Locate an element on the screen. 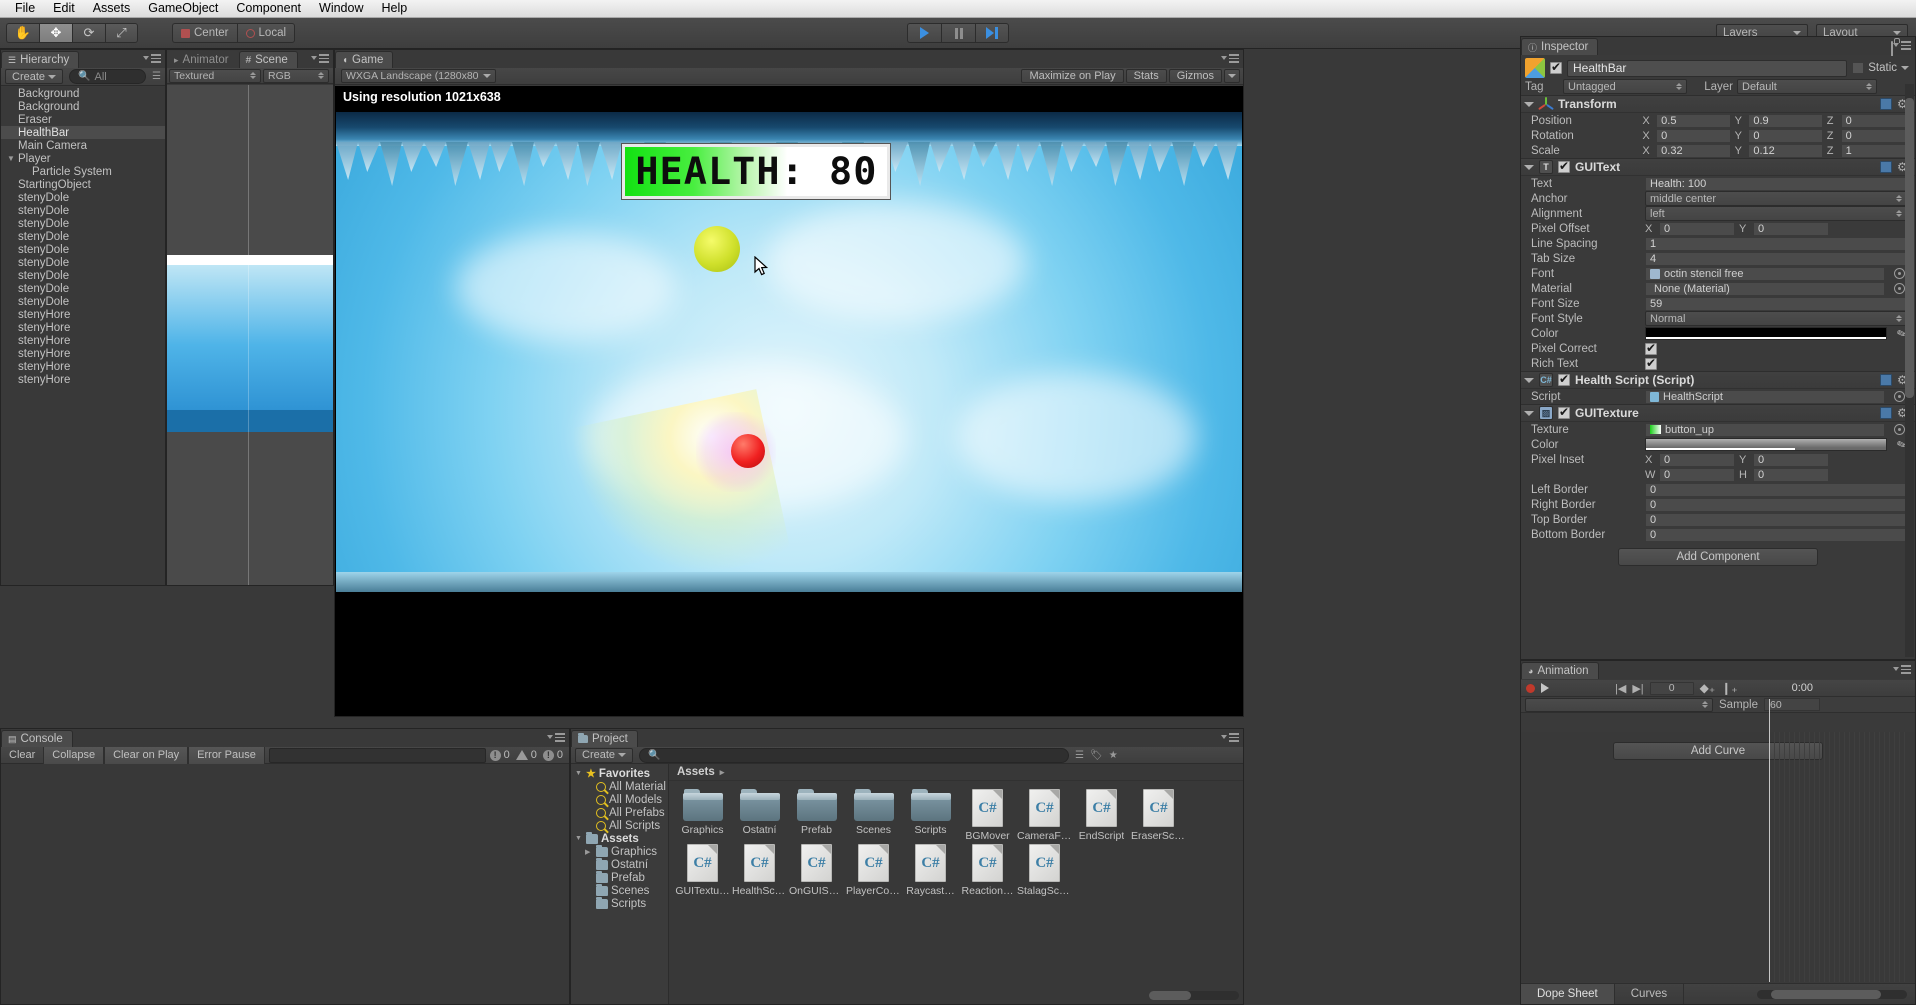  property-value-field: 1 is located at coordinates (1776, 243).